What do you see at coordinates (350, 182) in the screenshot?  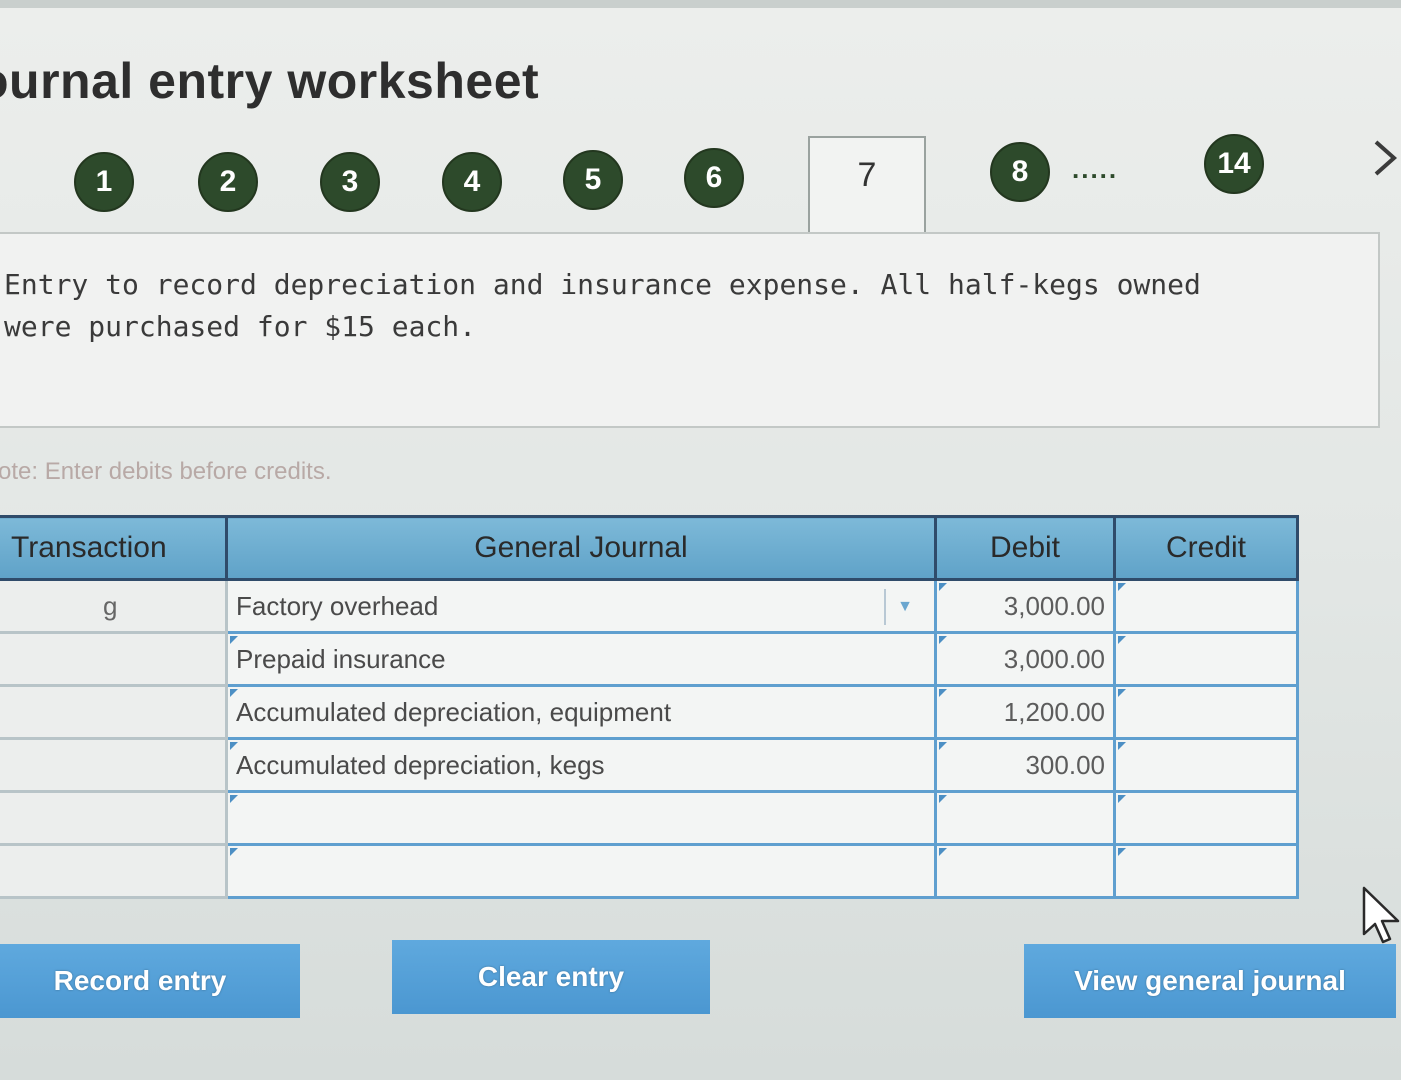 I see `step-3-button: 3` at bounding box center [350, 182].